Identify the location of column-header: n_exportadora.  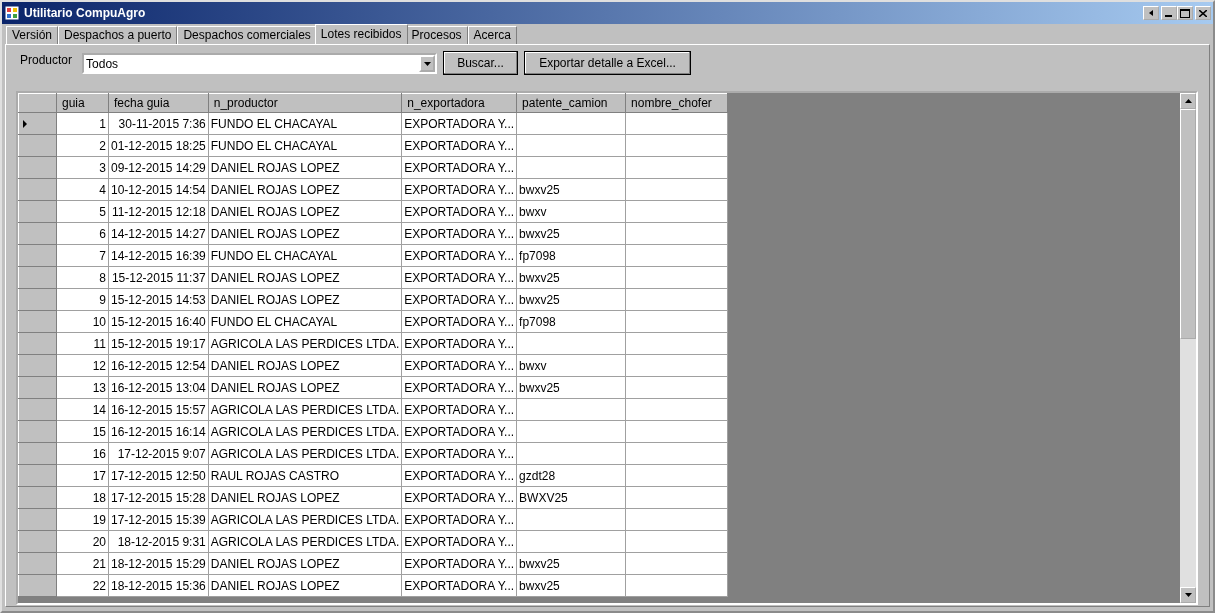
(459, 103).